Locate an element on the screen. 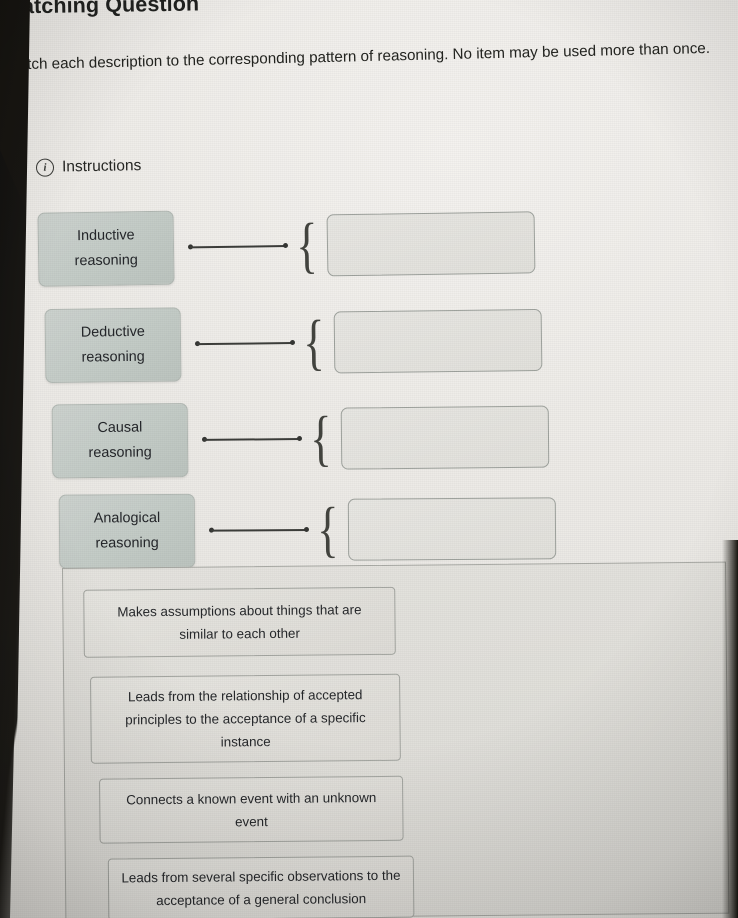  instructions-row: i Instructions is located at coordinates (88, 167).